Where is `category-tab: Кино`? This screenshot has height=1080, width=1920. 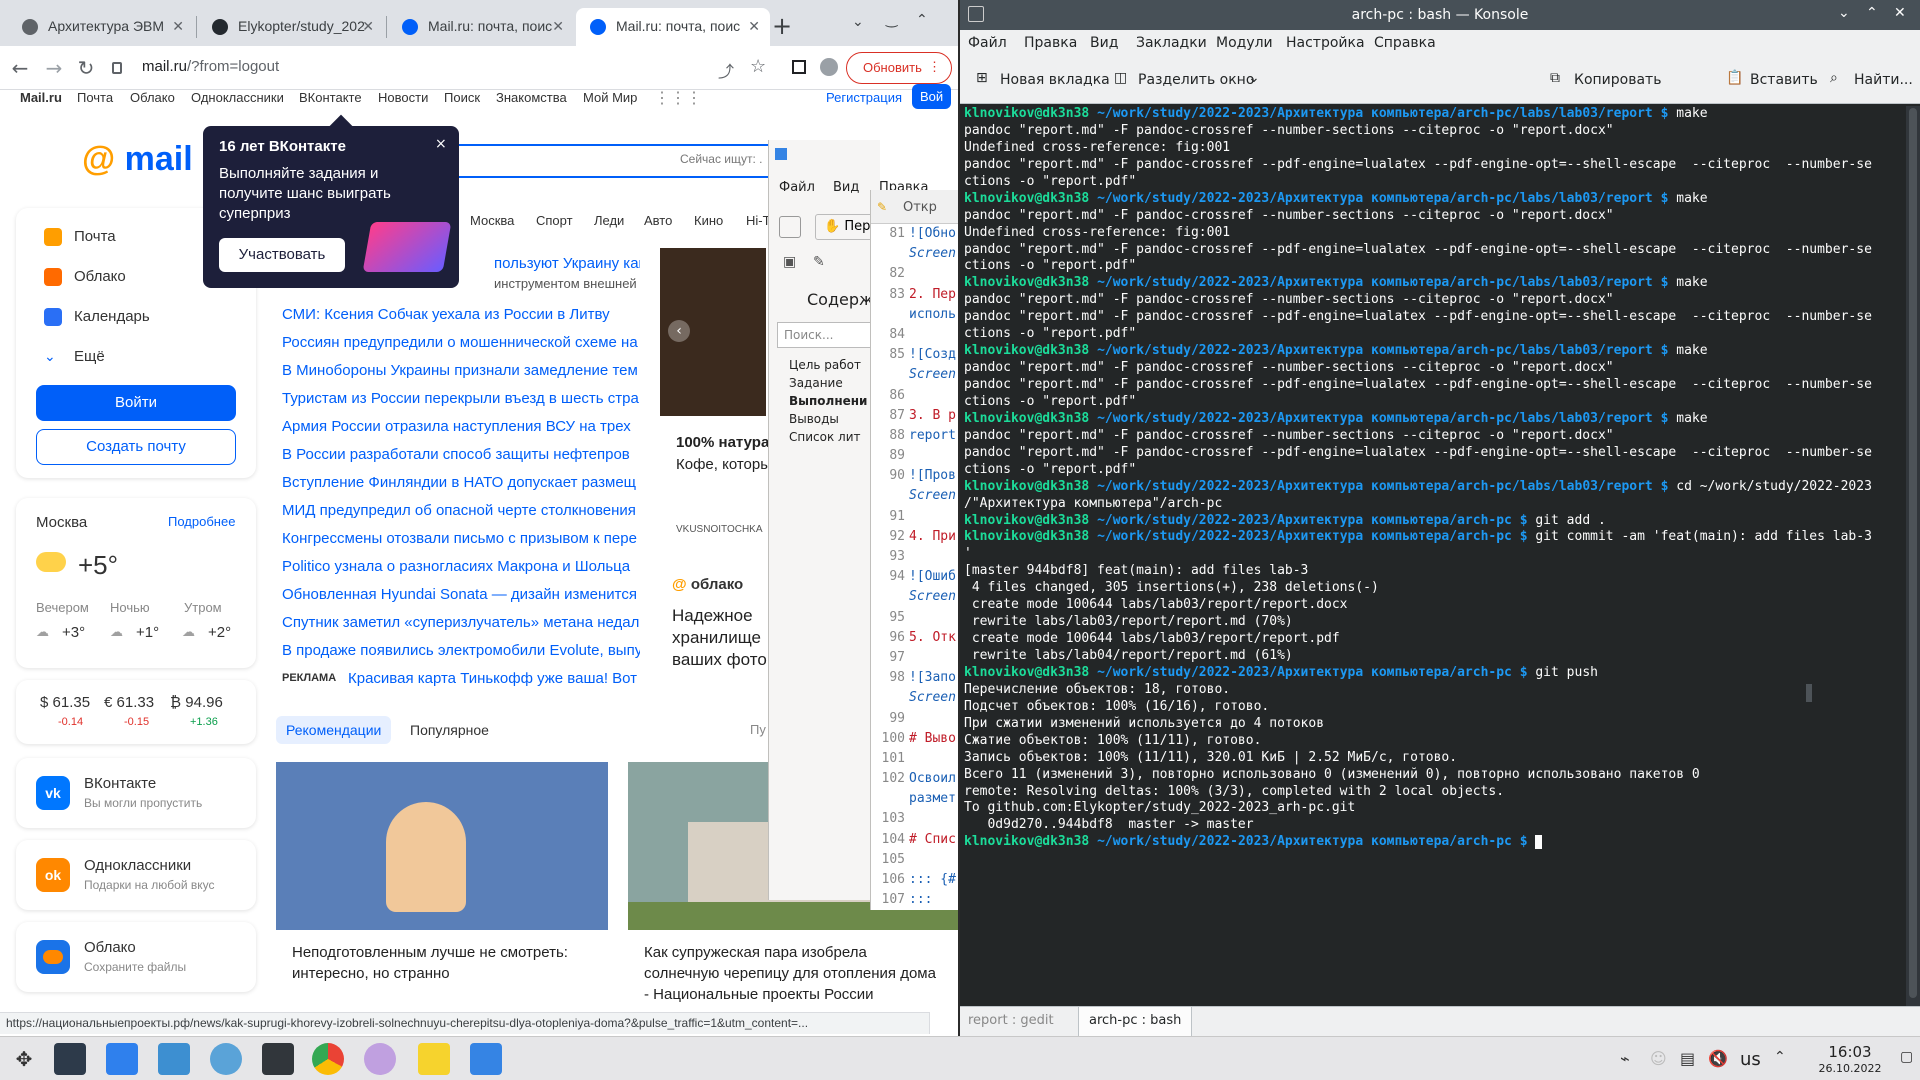
category-tab: Кино is located at coordinates (708, 220).